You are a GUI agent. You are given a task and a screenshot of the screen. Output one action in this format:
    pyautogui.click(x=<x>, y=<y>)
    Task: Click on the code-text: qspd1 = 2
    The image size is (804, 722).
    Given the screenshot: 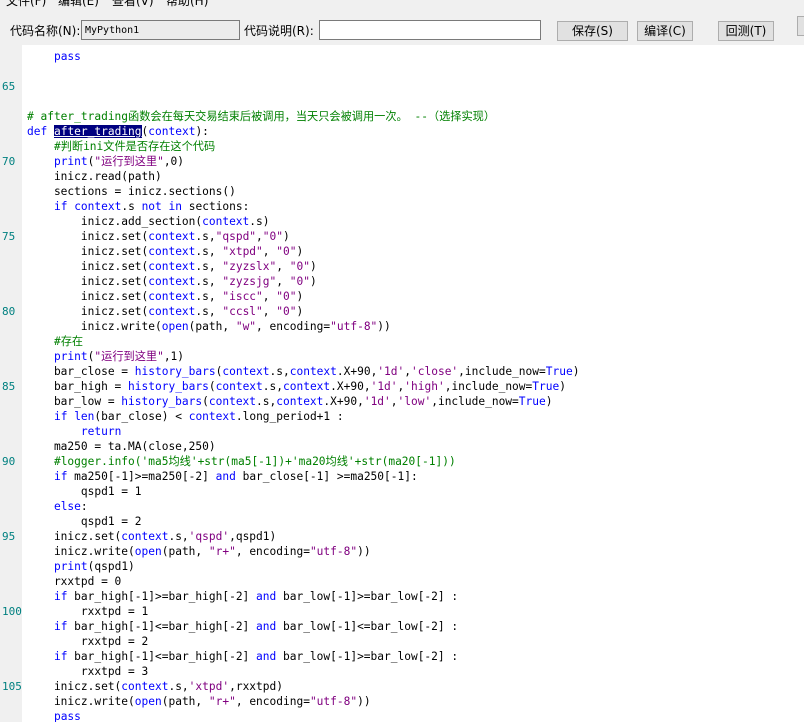 What is the action you would take?
    pyautogui.click(x=84, y=521)
    